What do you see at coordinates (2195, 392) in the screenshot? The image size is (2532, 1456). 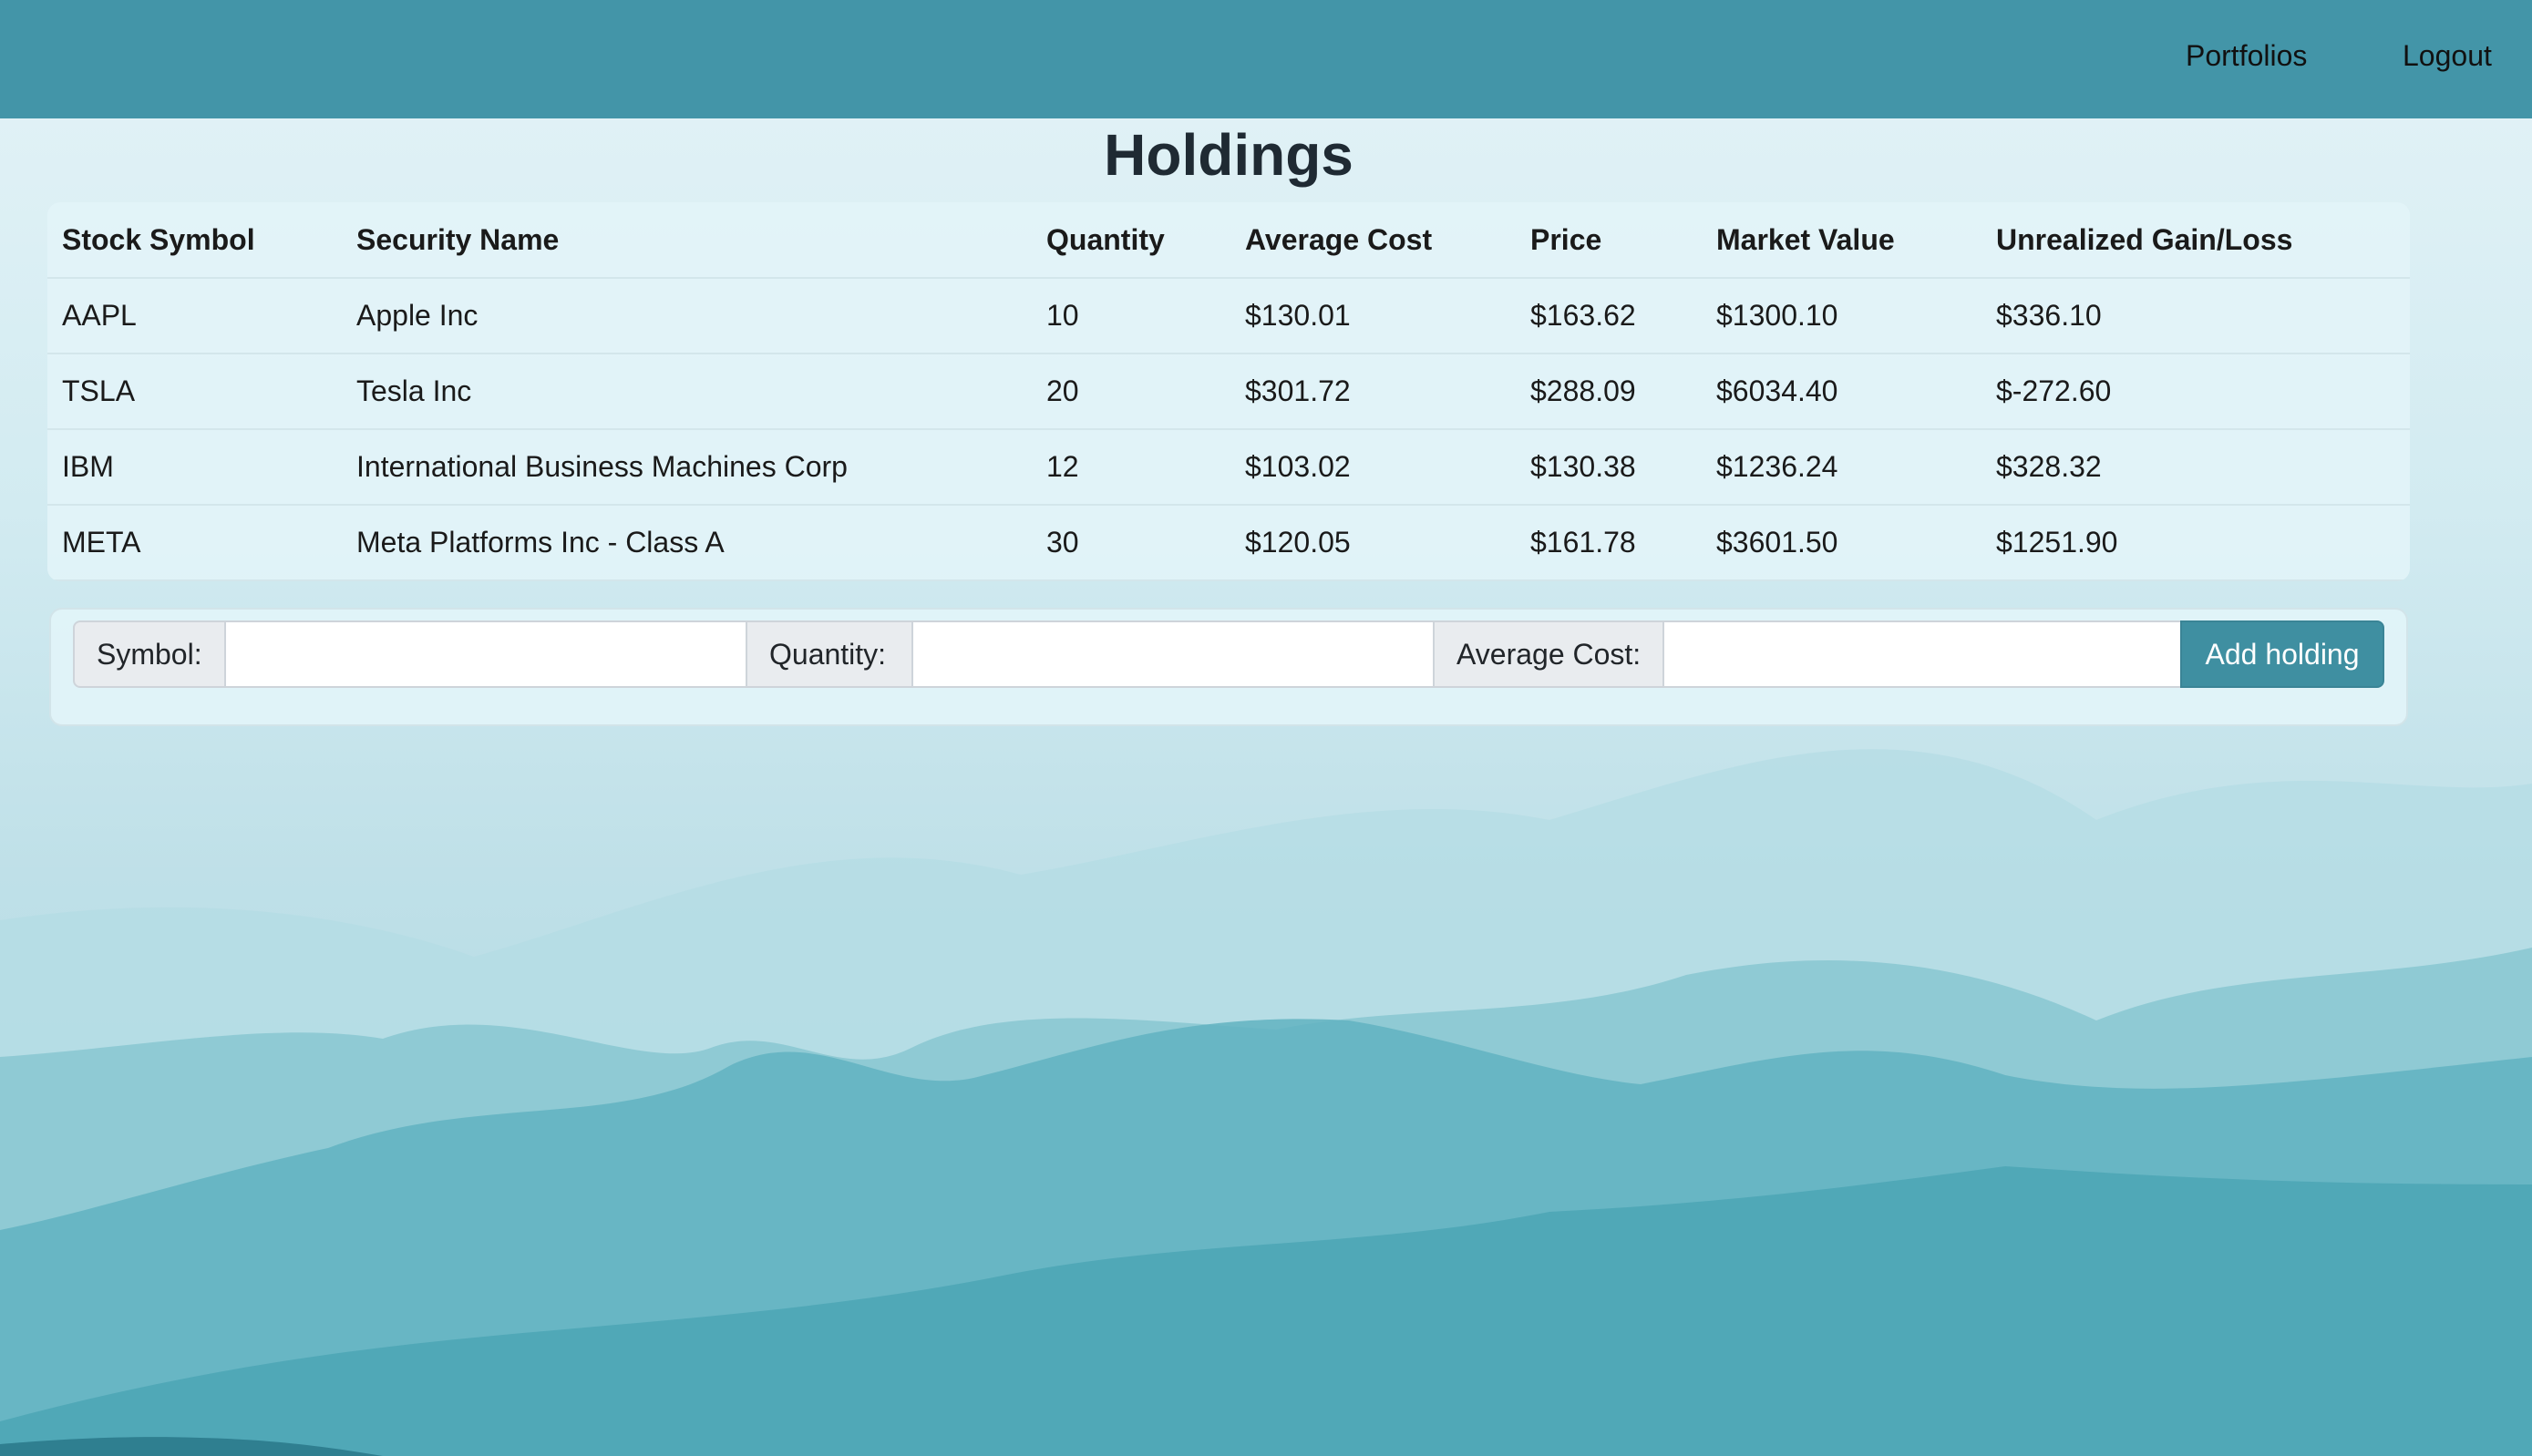 I see `cell-gain-loss: $-272.60` at bounding box center [2195, 392].